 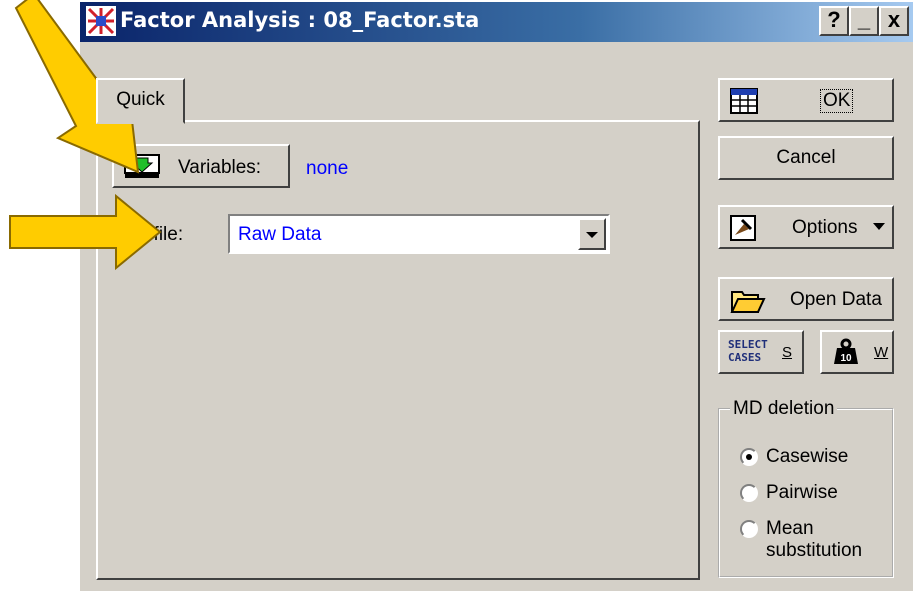 What do you see at coordinates (85, 232) in the screenshot?
I see `pointer-arrow` at bounding box center [85, 232].